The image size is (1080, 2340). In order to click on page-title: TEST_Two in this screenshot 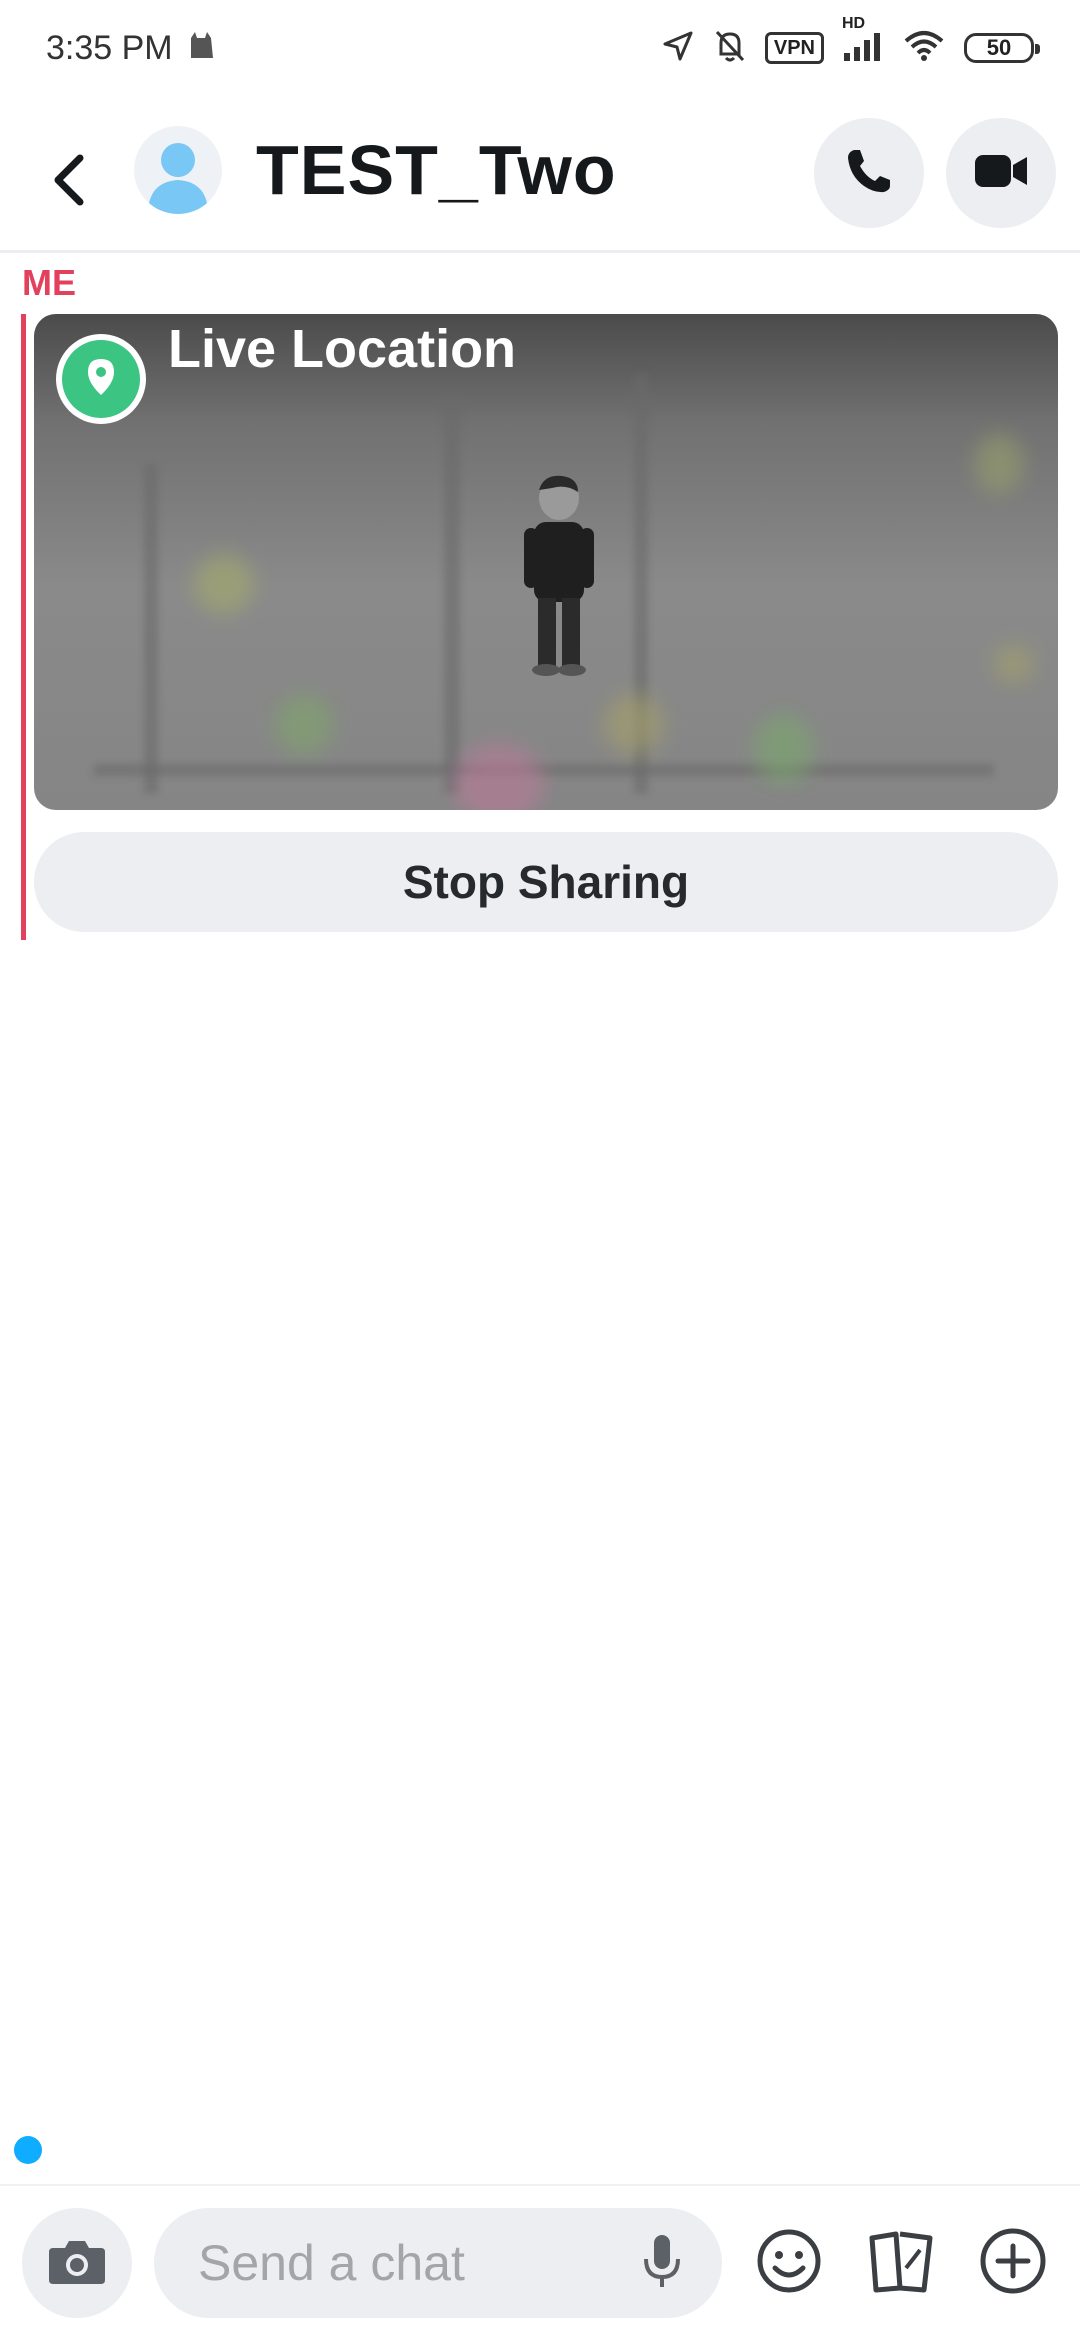, I will do `click(436, 170)`.